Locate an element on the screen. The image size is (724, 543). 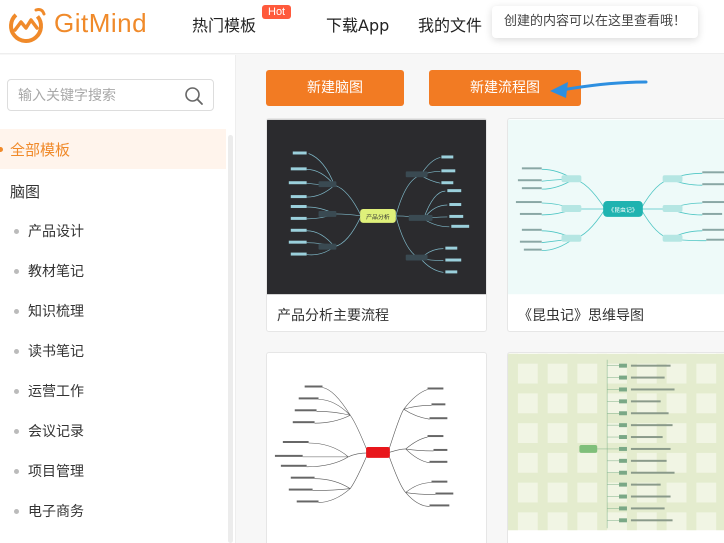
template-card-fourth is located at coordinates (615, 447).